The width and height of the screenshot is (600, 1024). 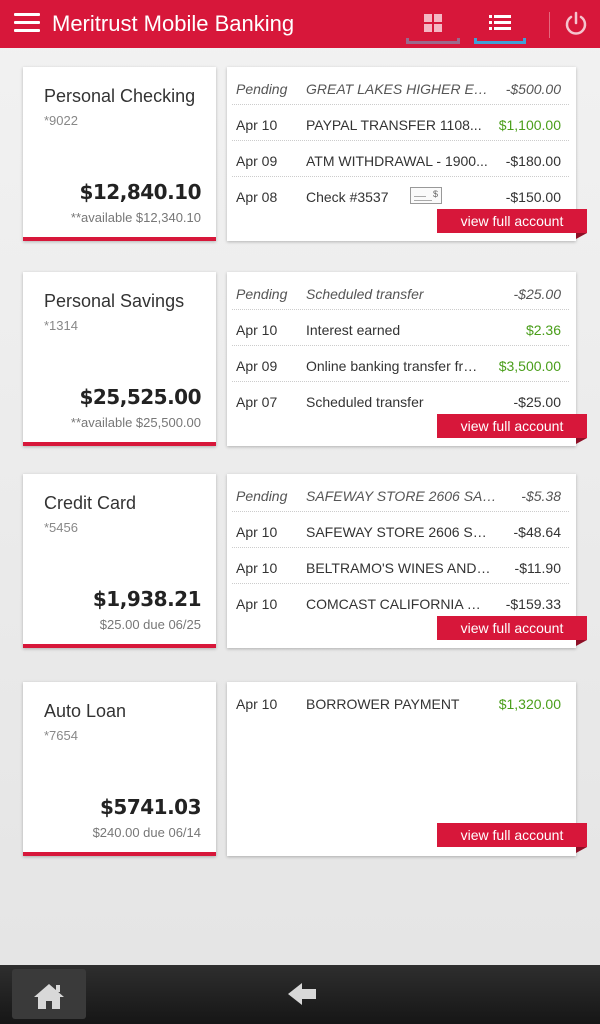 I want to click on txn-amount: -$11.90, so click(x=537, y=568).